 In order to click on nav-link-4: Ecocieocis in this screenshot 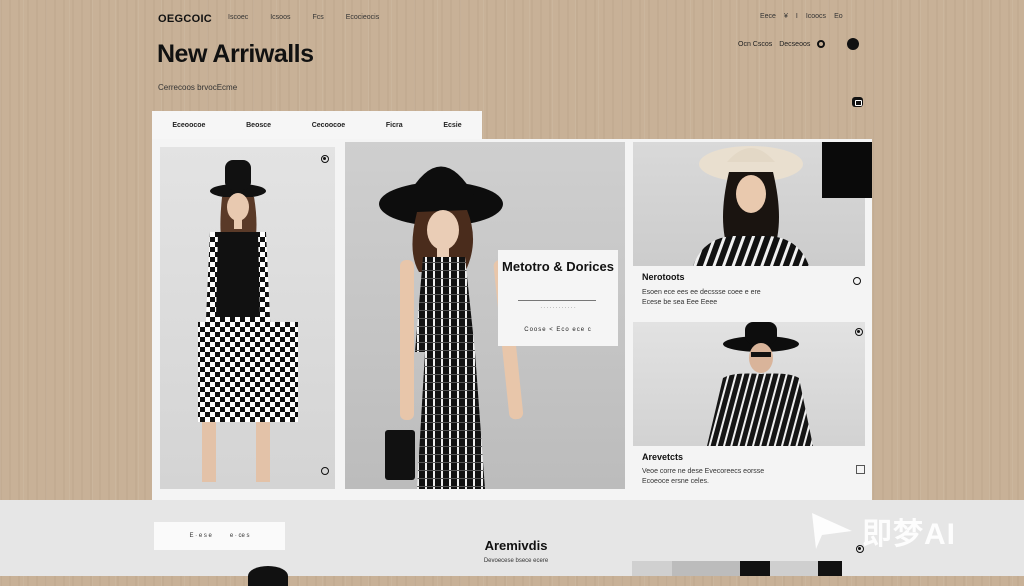, I will do `click(362, 17)`.